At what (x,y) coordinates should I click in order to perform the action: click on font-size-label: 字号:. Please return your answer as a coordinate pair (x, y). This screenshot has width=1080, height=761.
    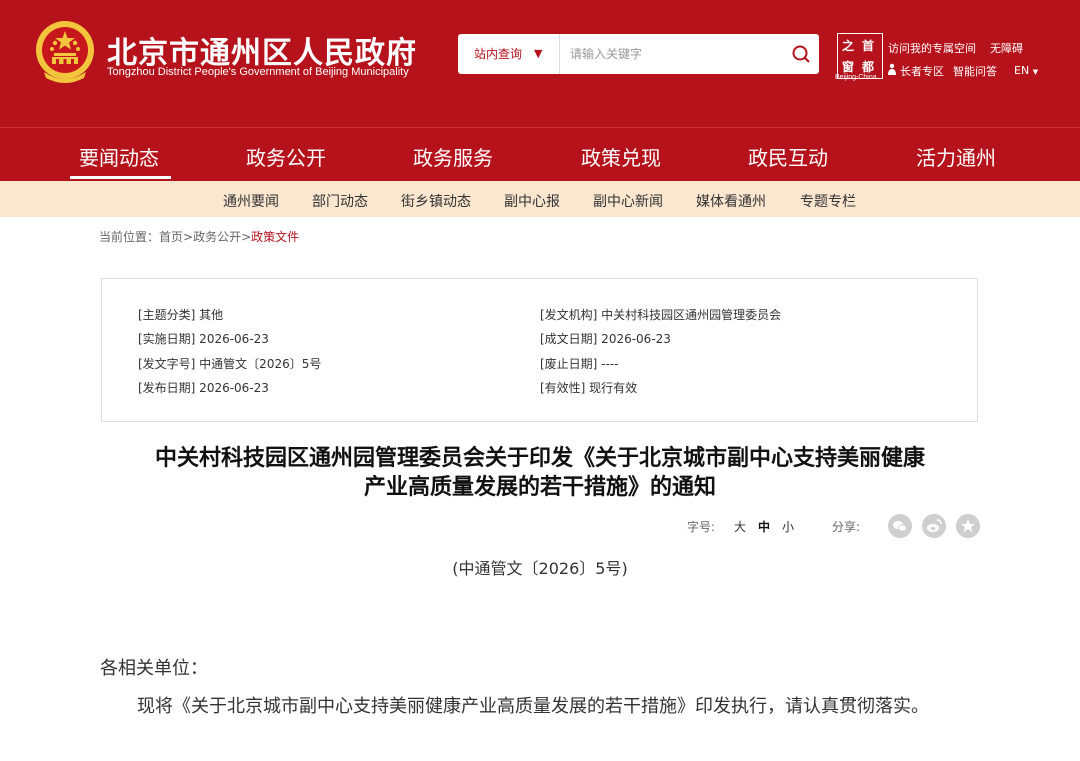
    Looking at the image, I should click on (701, 527).